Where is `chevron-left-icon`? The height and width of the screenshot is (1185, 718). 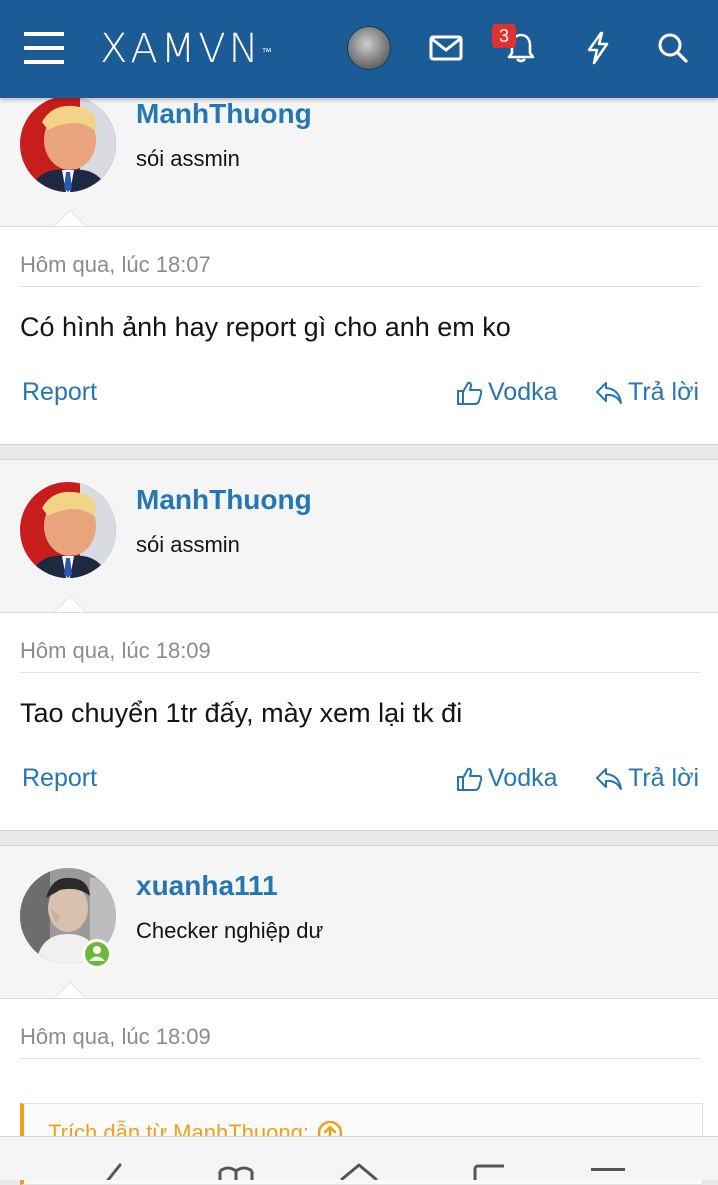
chevron-left-icon is located at coordinates (114, 1171).